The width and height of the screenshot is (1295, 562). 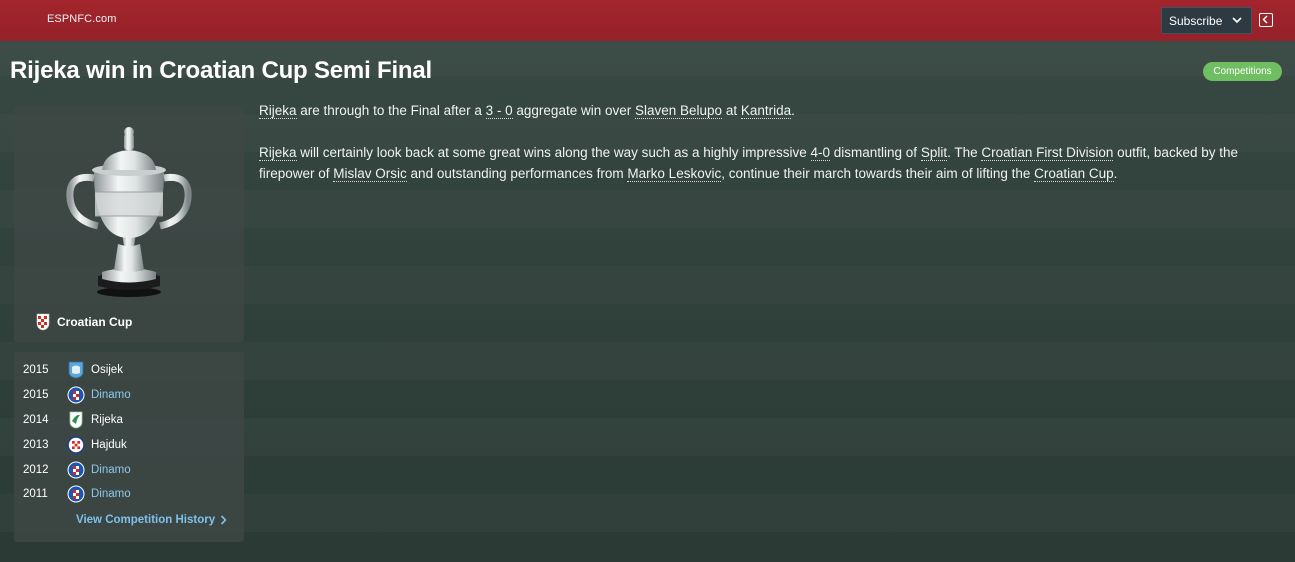 What do you see at coordinates (964, 152) in the screenshot?
I see `article-text: . The` at bounding box center [964, 152].